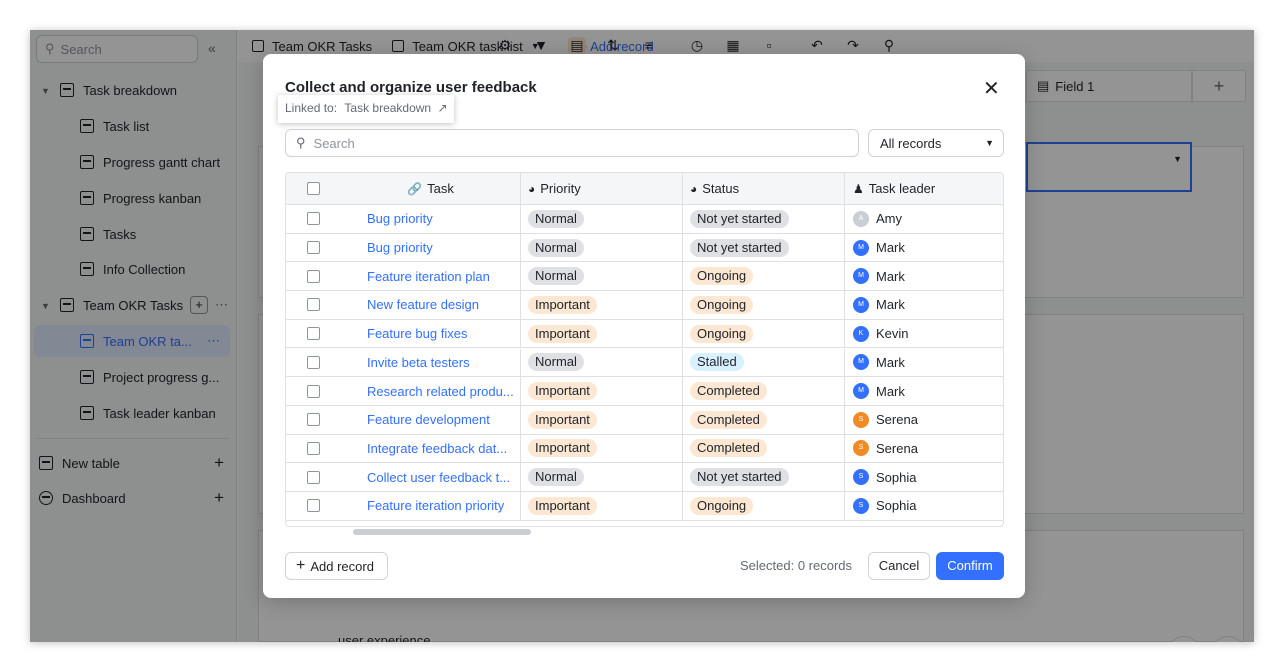  Describe the element at coordinates (764, 188) in the screenshot. I see `column-header-status: ◕ Status` at that location.